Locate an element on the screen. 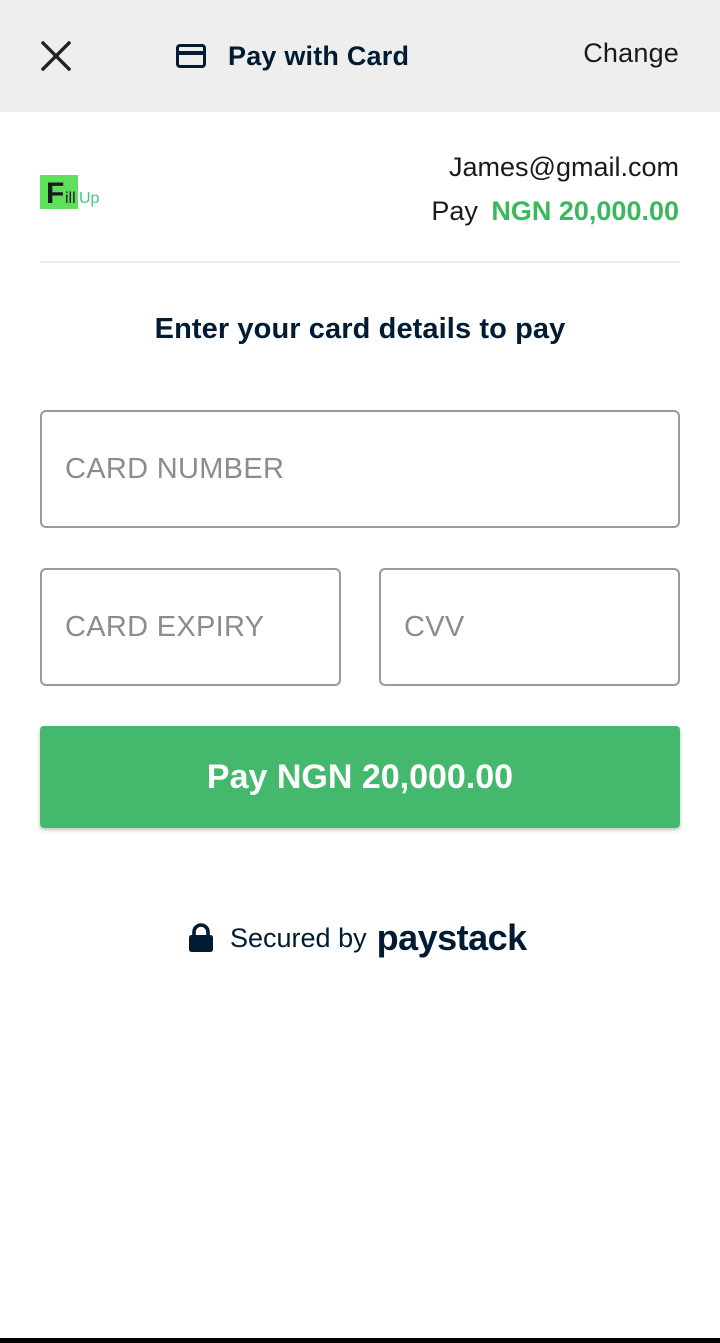  card-number-input is located at coordinates (360, 469).